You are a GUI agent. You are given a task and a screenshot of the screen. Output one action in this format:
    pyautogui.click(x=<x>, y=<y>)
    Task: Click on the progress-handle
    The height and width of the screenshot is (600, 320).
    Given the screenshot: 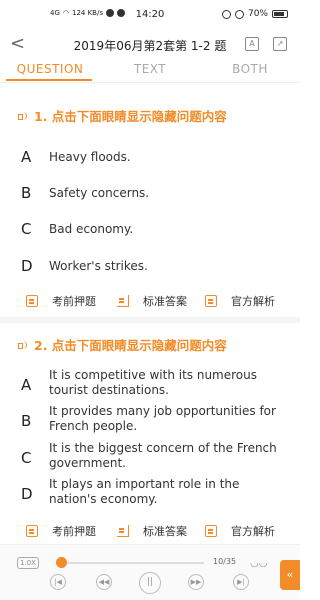 What is the action you would take?
    pyautogui.click(x=61, y=562)
    